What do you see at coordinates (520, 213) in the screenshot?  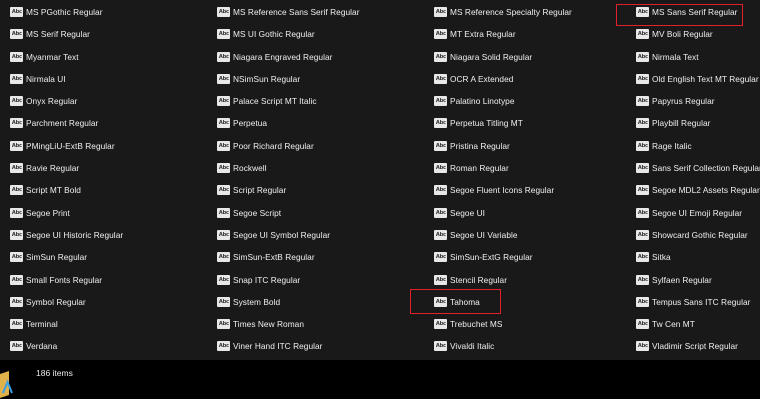 I see `font-item-segoe-ui: Segoe UI` at bounding box center [520, 213].